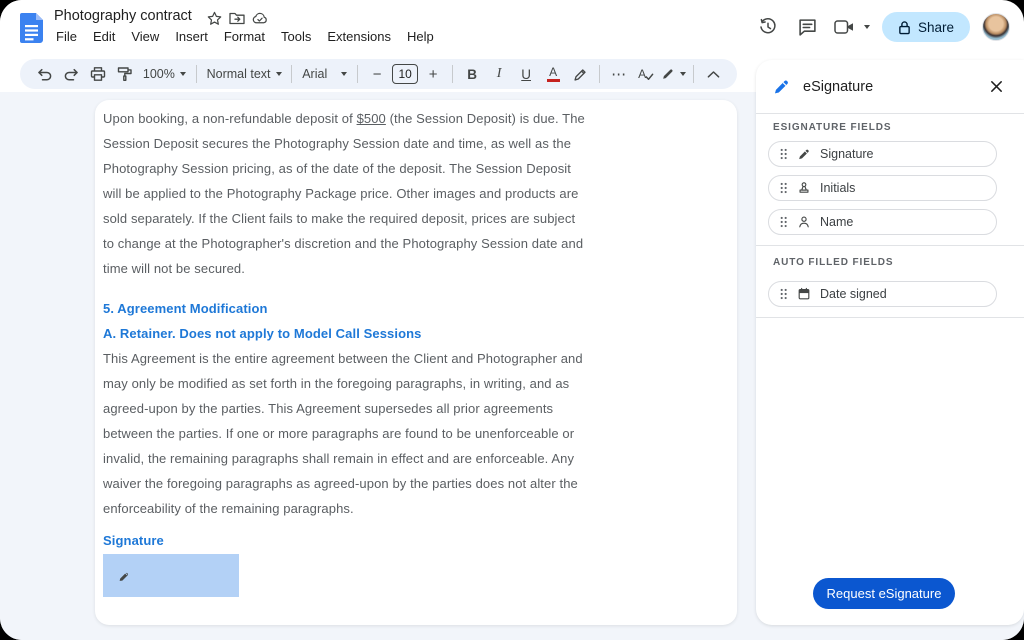 Image resolution: width=1024 pixels, height=640 pixels. Describe the element at coordinates (882, 154) in the screenshot. I see `field-pill-signature: Signature` at that location.